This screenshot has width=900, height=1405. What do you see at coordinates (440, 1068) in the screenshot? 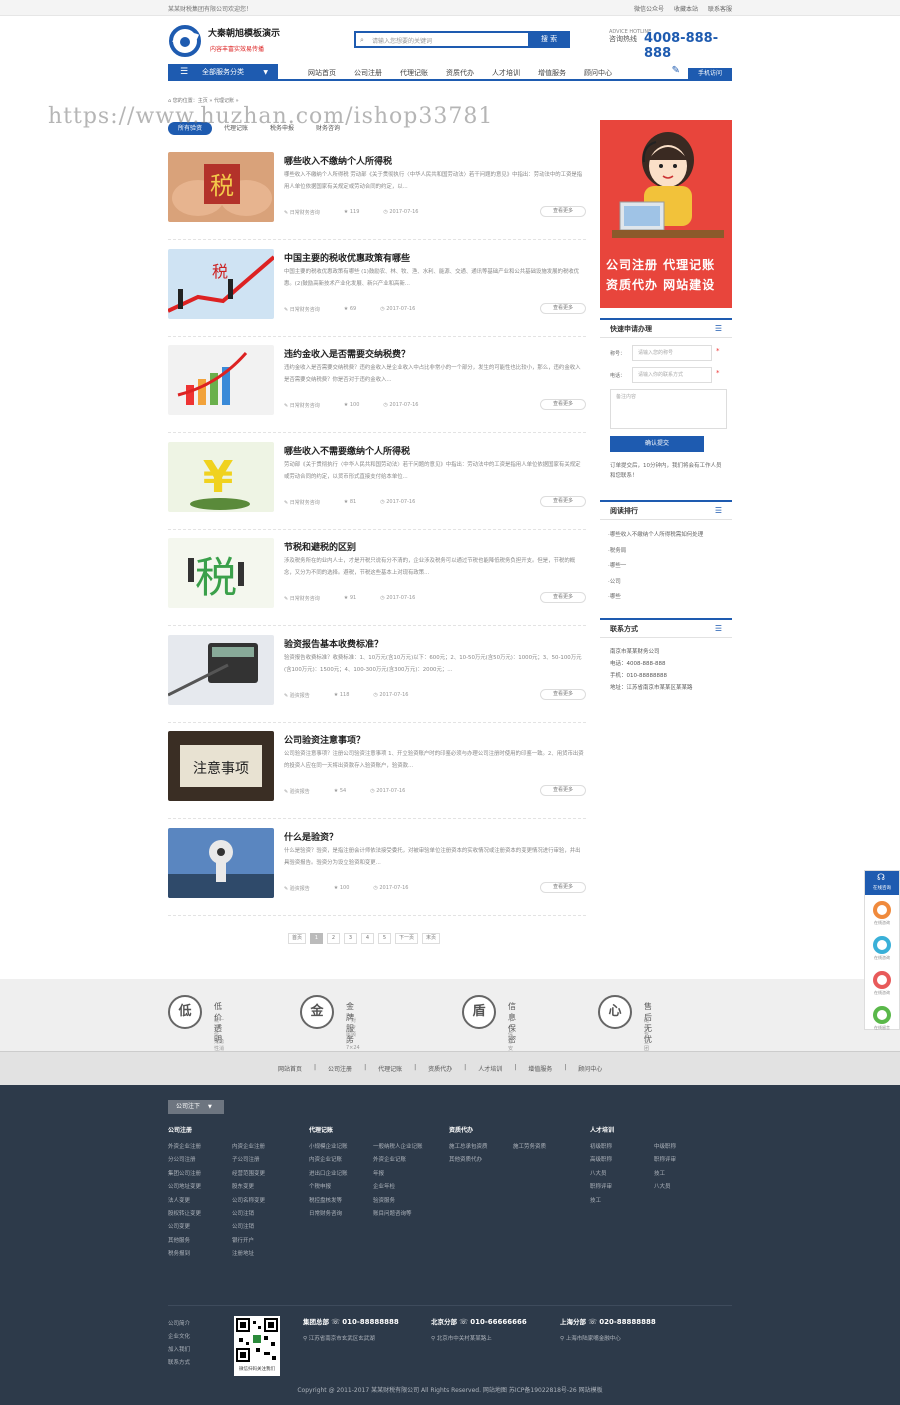
I see `footer-nav-item: 资质代办` at bounding box center [440, 1068].